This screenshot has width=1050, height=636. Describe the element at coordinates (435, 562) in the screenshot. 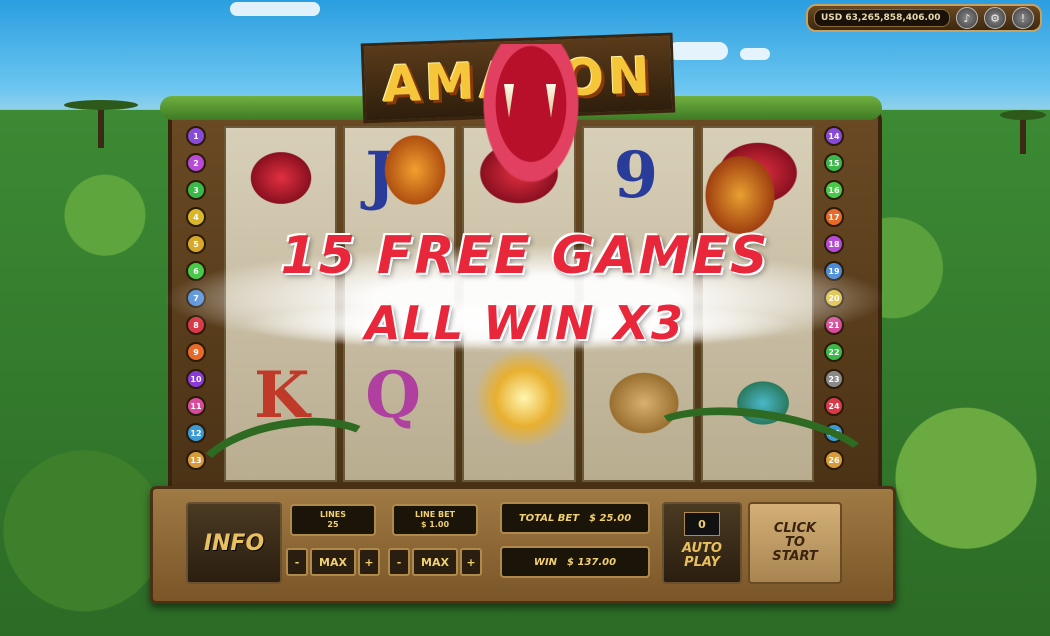

I see `line-bet-max-button: MAX` at that location.